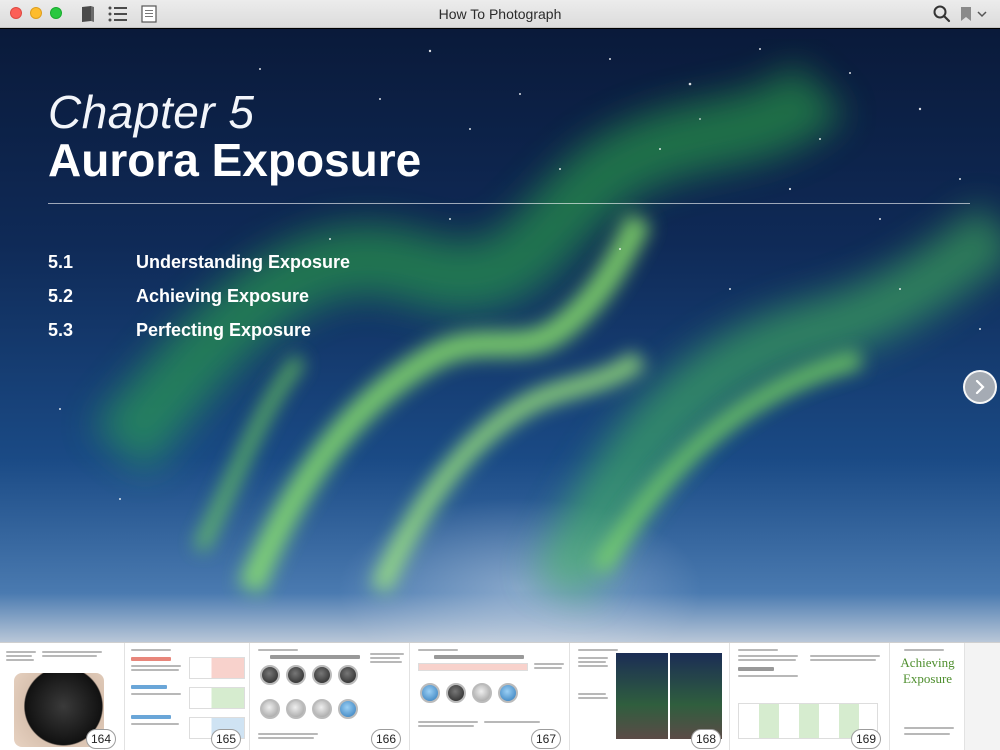 The width and height of the screenshot is (1000, 750). Describe the element at coordinates (118, 14) in the screenshot. I see `toc-list-icon` at that location.